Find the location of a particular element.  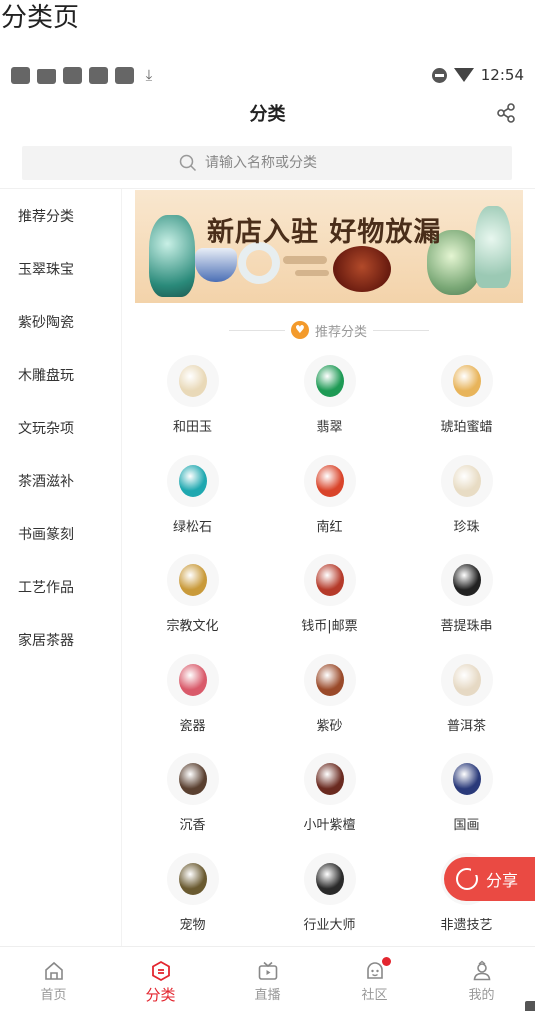

tab-live: 直播 is located at coordinates (267, 979).